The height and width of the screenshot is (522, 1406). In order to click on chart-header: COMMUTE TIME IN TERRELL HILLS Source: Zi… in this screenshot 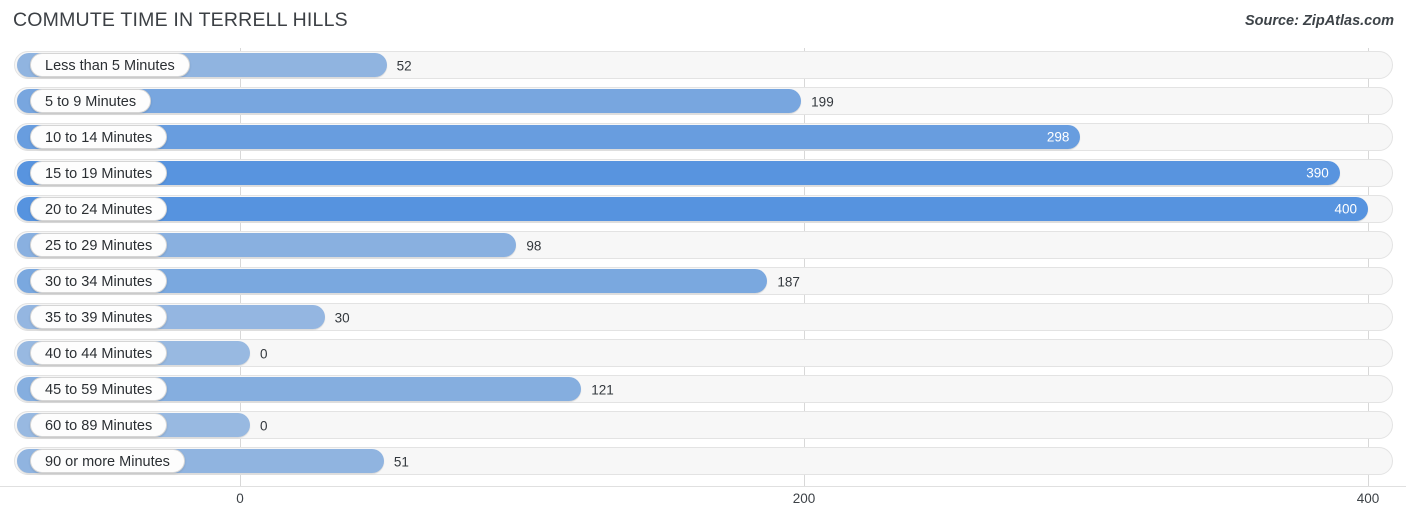, I will do `click(703, 22)`.